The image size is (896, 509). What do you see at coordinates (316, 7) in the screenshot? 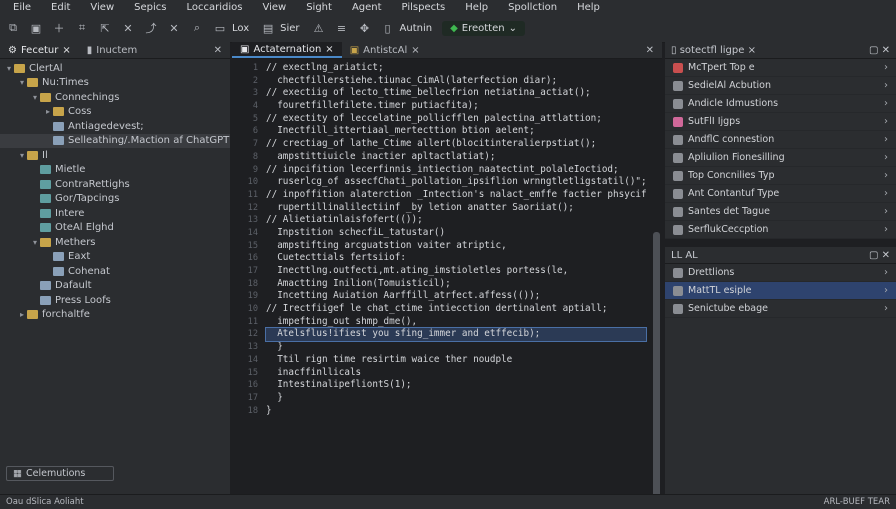
I see `menu-item: Sight` at bounding box center [316, 7].